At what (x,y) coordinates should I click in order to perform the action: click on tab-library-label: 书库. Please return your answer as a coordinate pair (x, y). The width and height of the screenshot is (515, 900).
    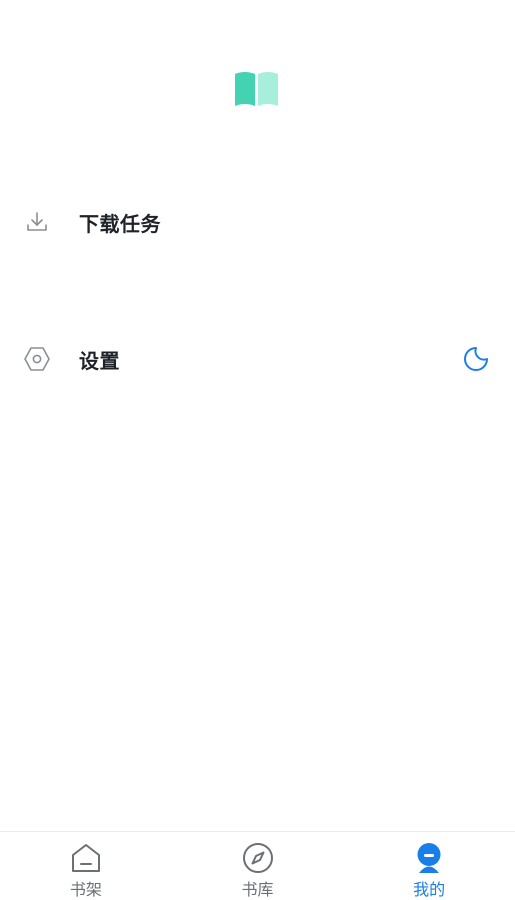
    Looking at the image, I should click on (257, 889).